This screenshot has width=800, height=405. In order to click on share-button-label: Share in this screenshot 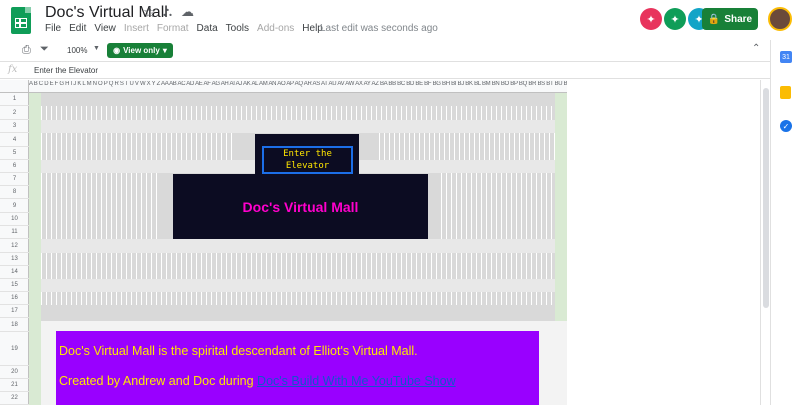, I will do `click(738, 19)`.